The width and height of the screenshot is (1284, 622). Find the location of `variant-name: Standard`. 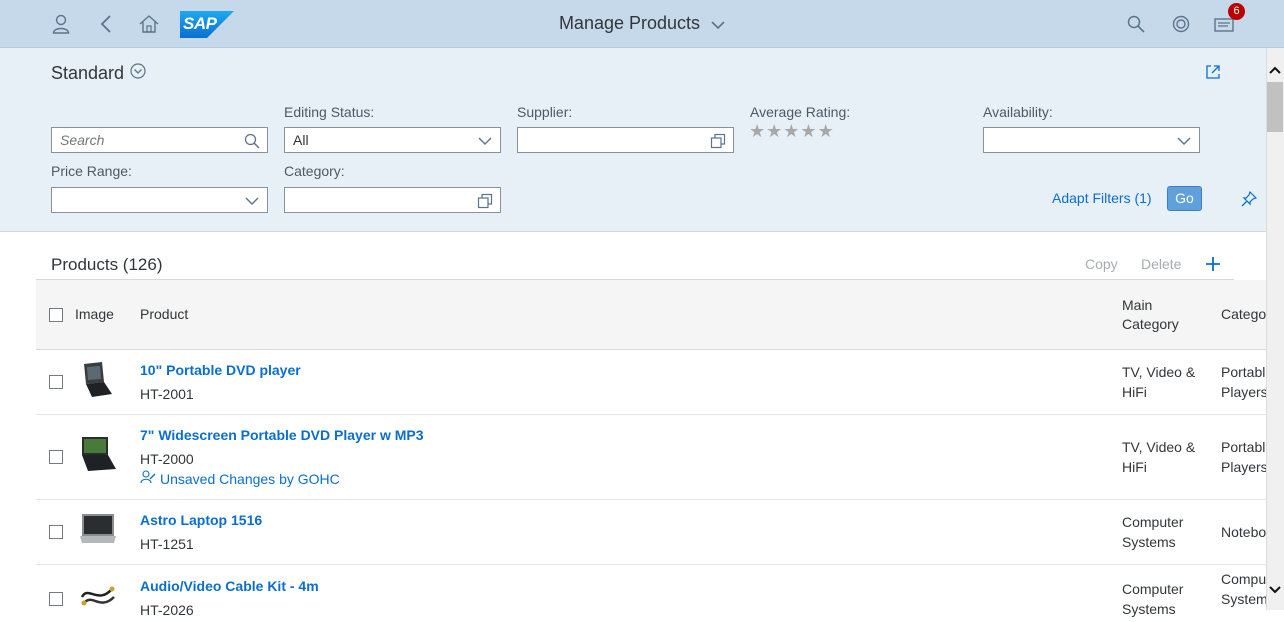

variant-name: Standard is located at coordinates (88, 73).